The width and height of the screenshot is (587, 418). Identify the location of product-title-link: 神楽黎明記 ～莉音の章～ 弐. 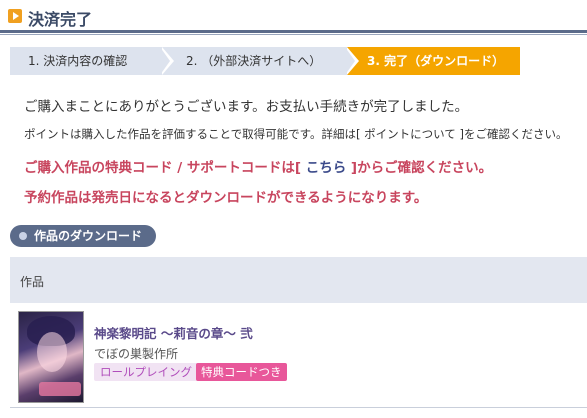
(173, 332).